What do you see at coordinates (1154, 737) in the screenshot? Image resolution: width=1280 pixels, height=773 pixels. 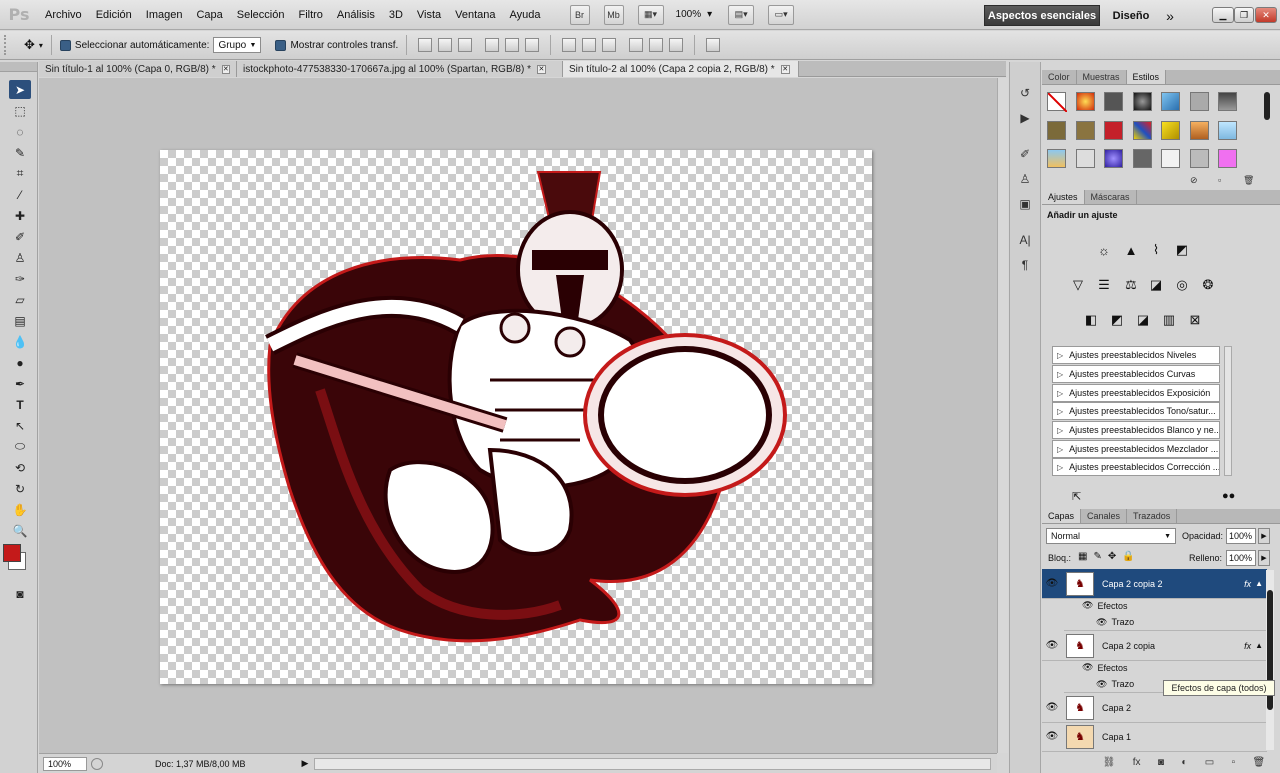 I see `layer-row-capa-1: 👁 ♞ Capa 1` at bounding box center [1154, 737].